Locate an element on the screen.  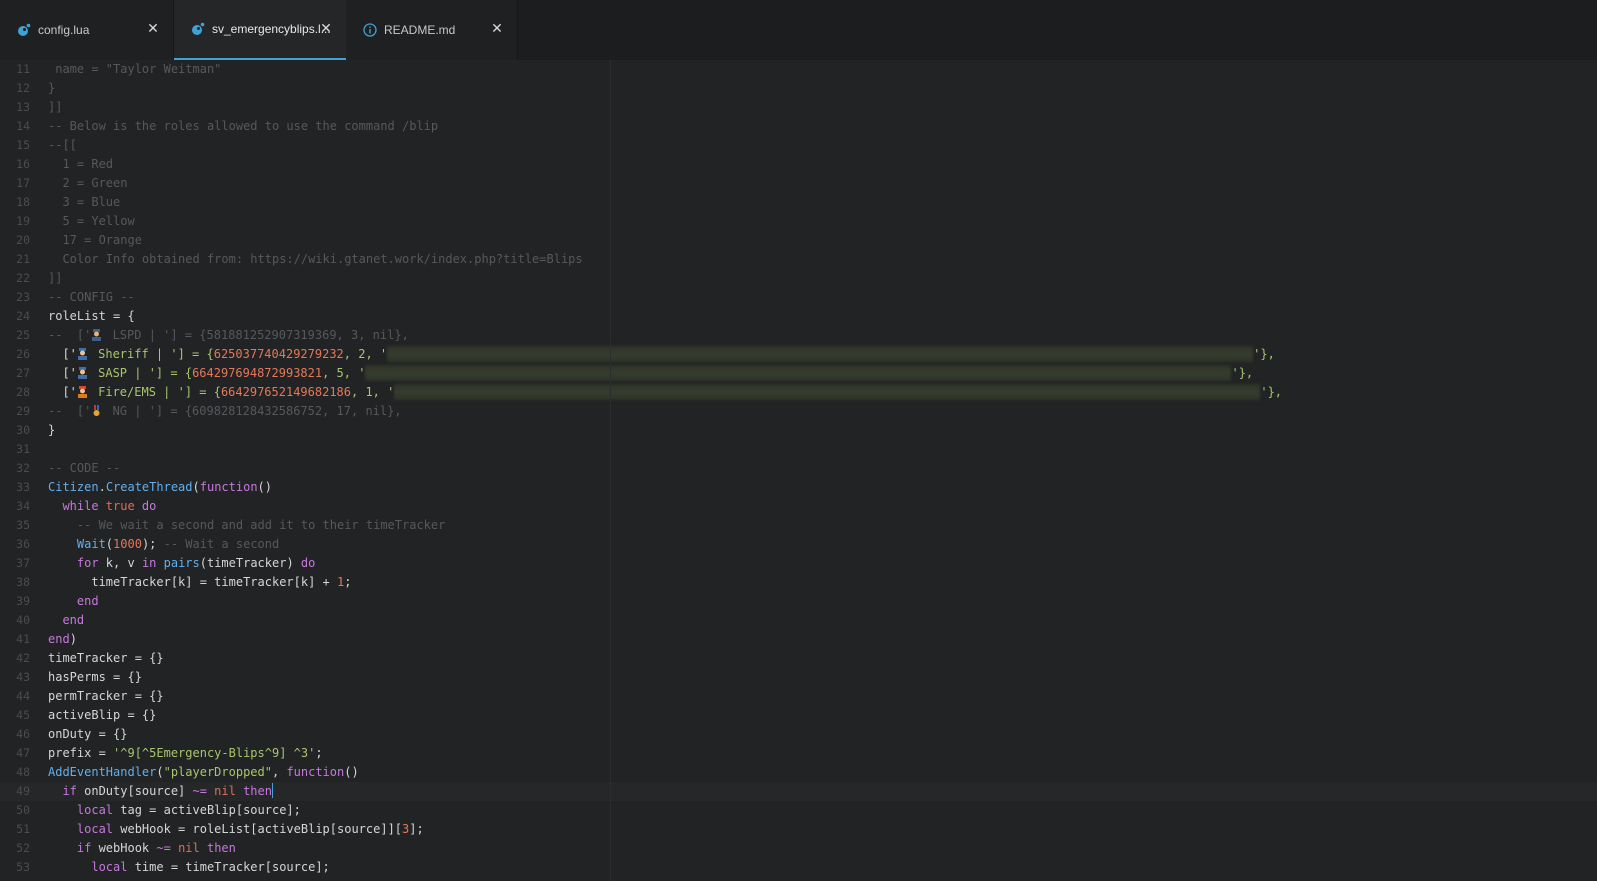
line-number: 17 is located at coordinates (23, 183).